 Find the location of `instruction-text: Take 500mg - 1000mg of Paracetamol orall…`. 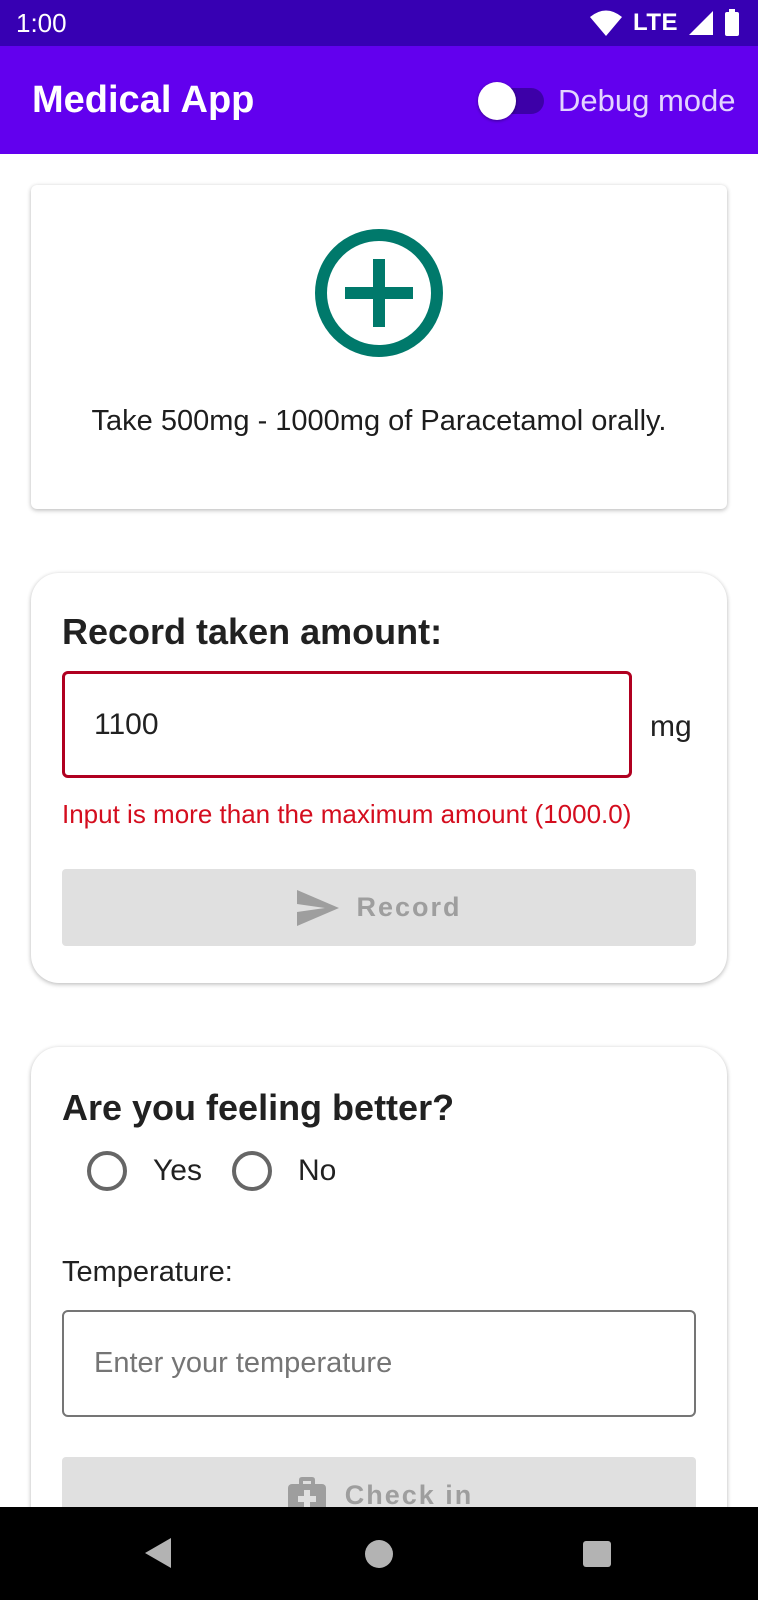

instruction-text: Take 500mg - 1000mg of Paracetamol orall… is located at coordinates (379, 421).